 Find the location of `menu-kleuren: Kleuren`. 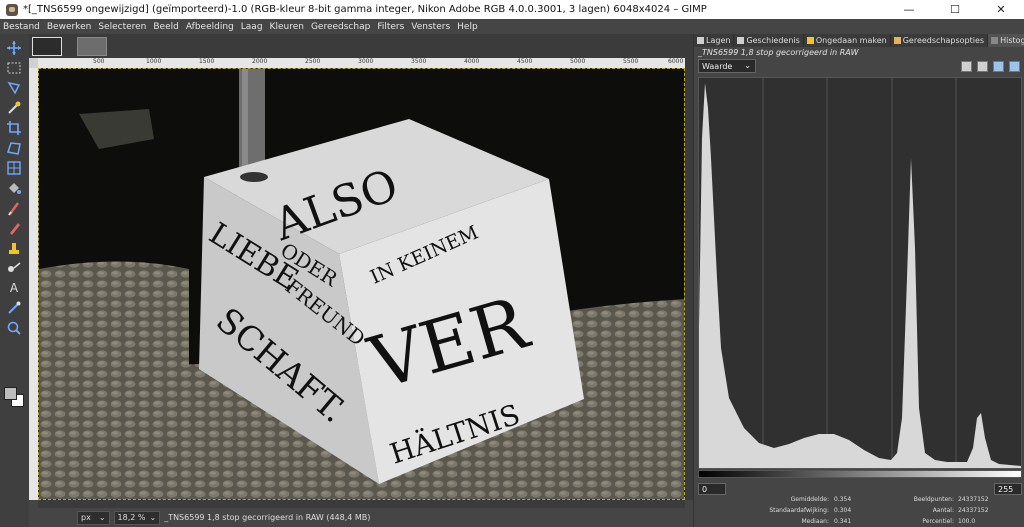

menu-kleuren: Kleuren is located at coordinates (287, 27).